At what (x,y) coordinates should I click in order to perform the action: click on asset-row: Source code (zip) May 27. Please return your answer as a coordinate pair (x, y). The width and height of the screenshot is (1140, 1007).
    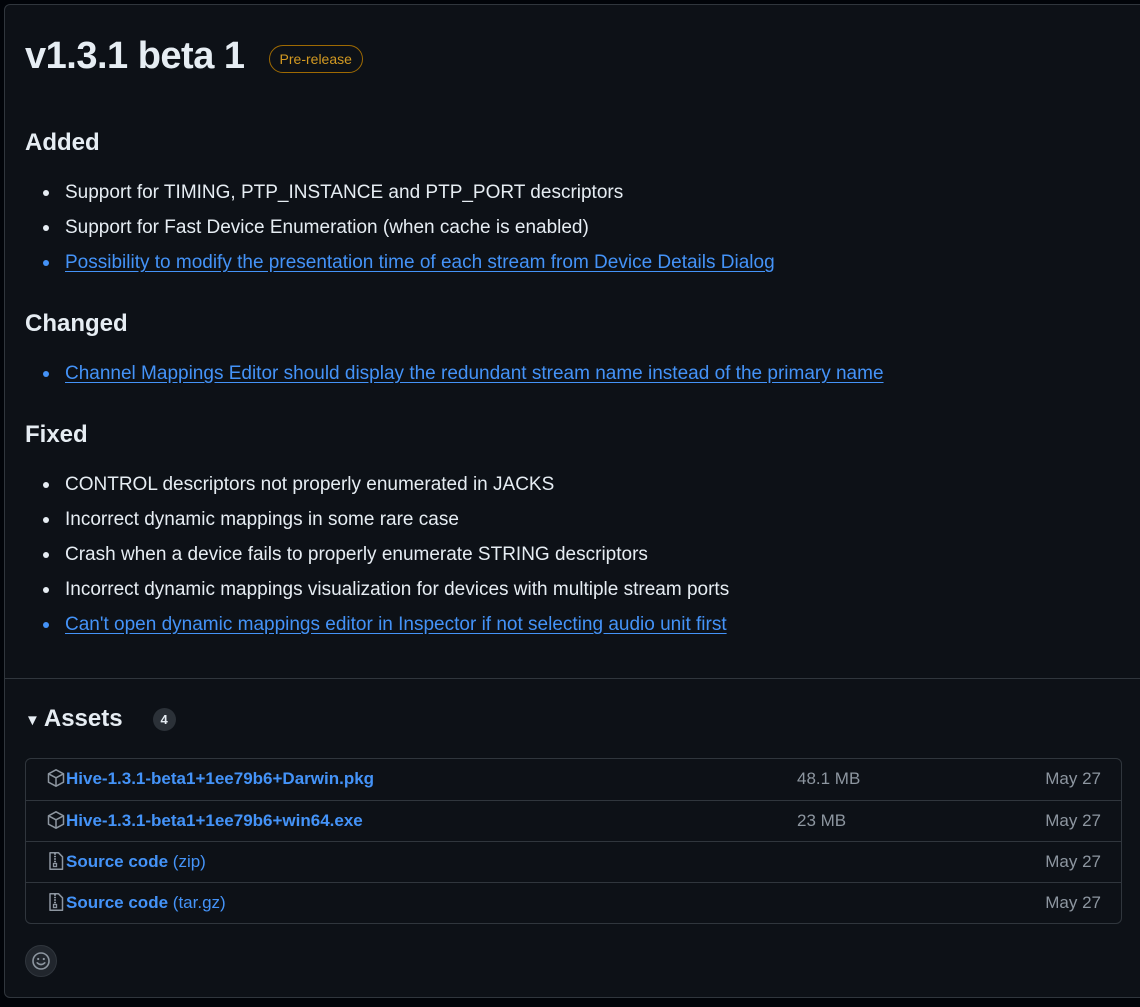
    Looking at the image, I should click on (573, 861).